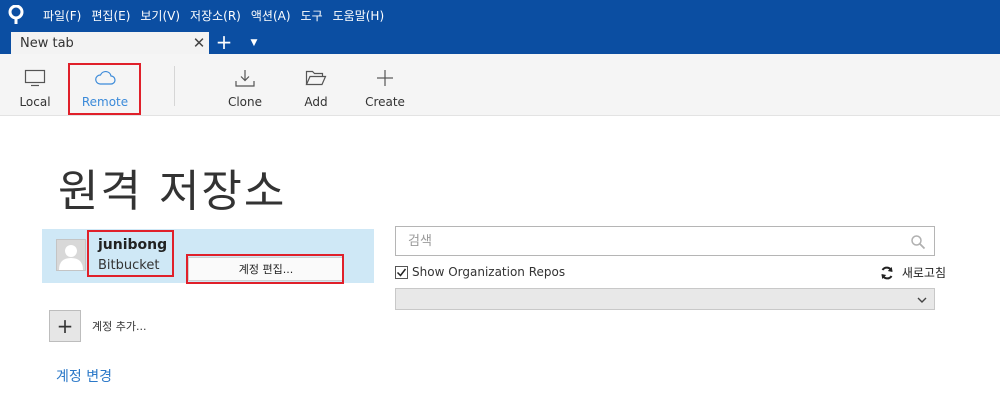 This screenshot has width=1000, height=410. What do you see at coordinates (500, 42) in the screenshot?
I see `tab-strip: New tab ✕ + ▼` at bounding box center [500, 42].